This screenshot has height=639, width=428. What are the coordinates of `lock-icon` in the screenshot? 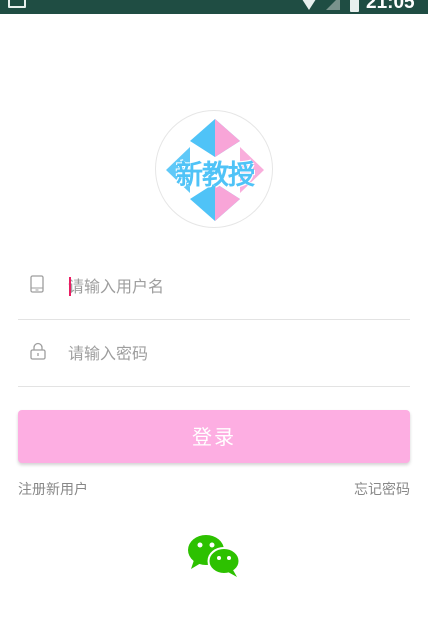 It's located at (38, 351).